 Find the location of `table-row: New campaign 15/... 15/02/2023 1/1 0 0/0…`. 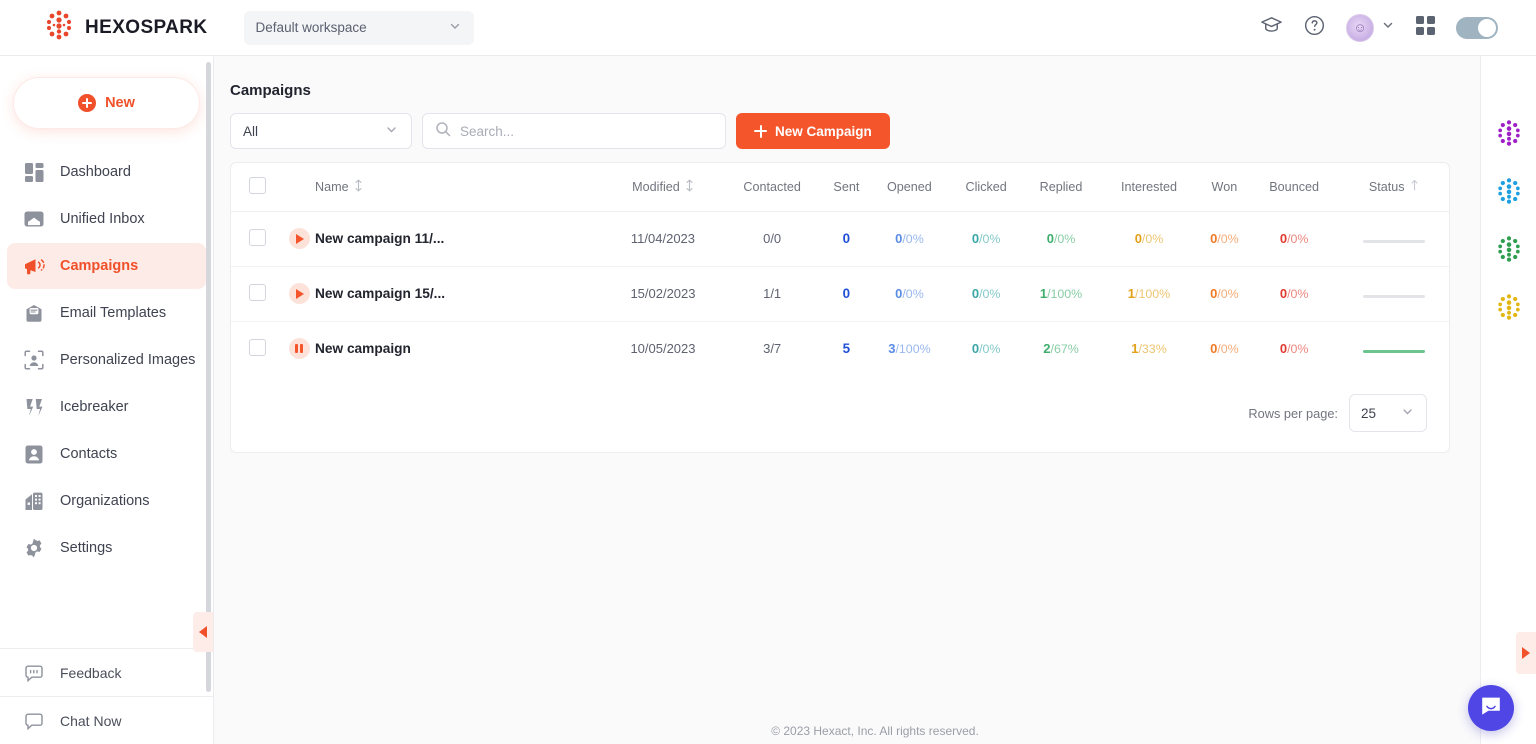

table-row: New campaign 15/... 15/02/2023 1/1 0 0/0… is located at coordinates (840, 294).